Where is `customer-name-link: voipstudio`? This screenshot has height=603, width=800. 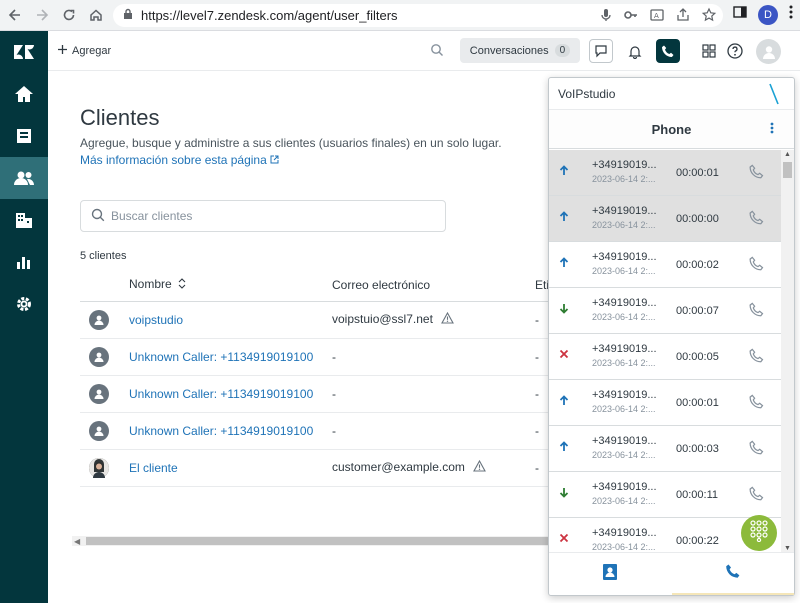
customer-name-link: voipstudio is located at coordinates (156, 320).